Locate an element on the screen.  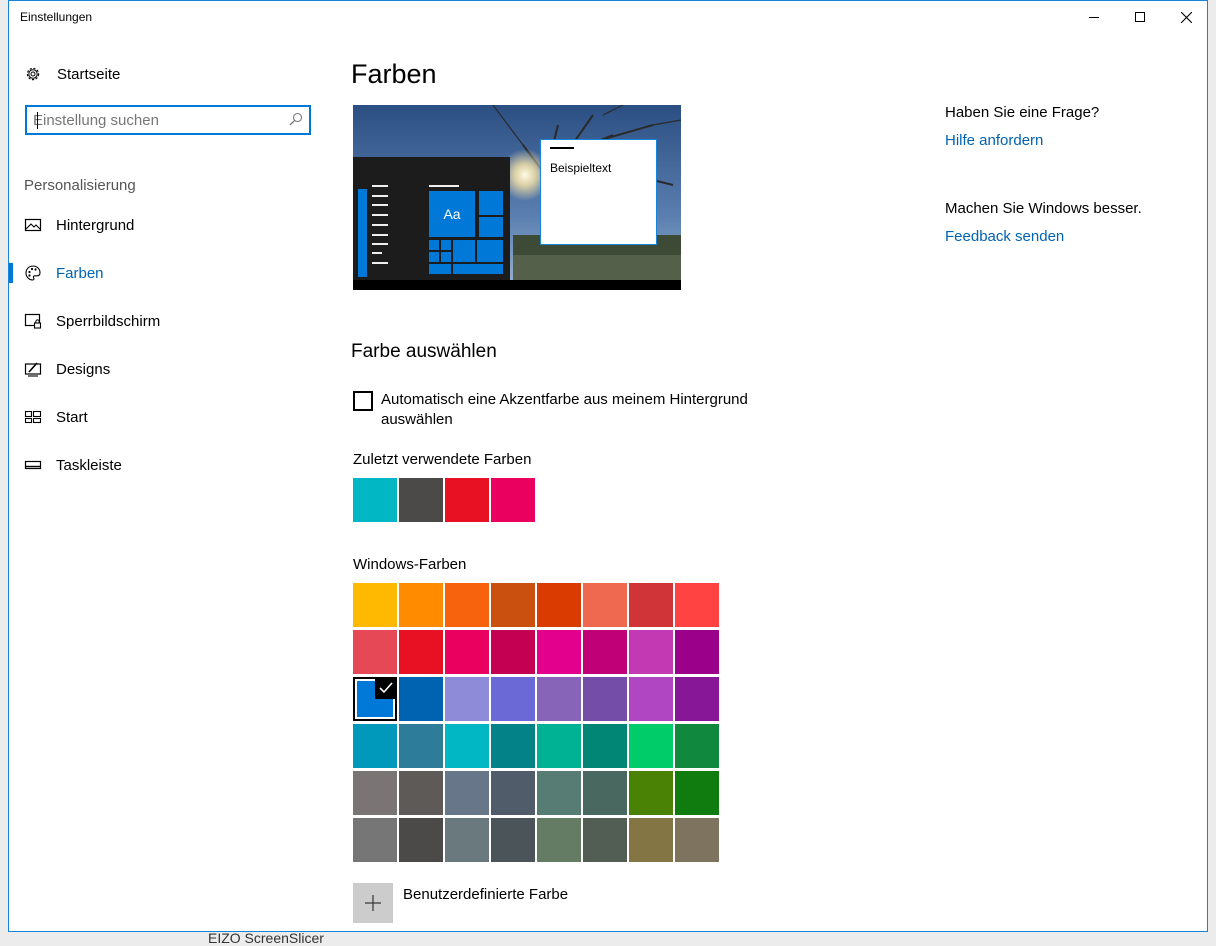
window-title: Einstellungen is located at coordinates (56, 17).